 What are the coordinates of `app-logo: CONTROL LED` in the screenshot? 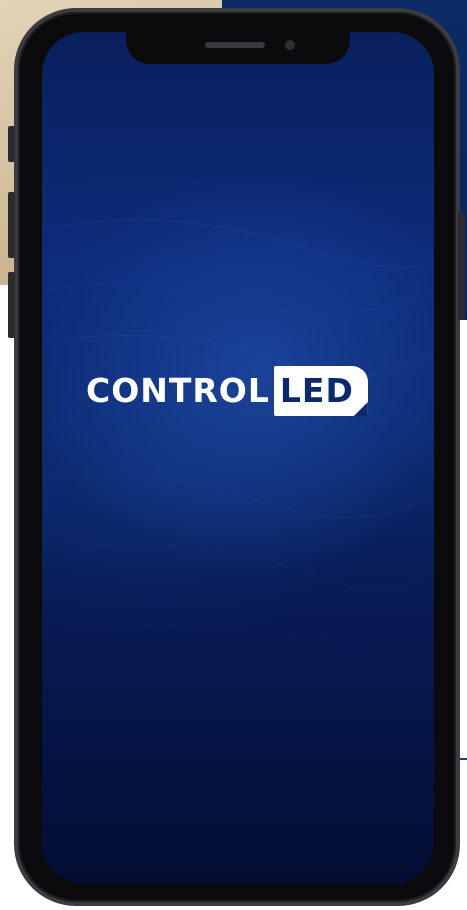 It's located at (227, 391).